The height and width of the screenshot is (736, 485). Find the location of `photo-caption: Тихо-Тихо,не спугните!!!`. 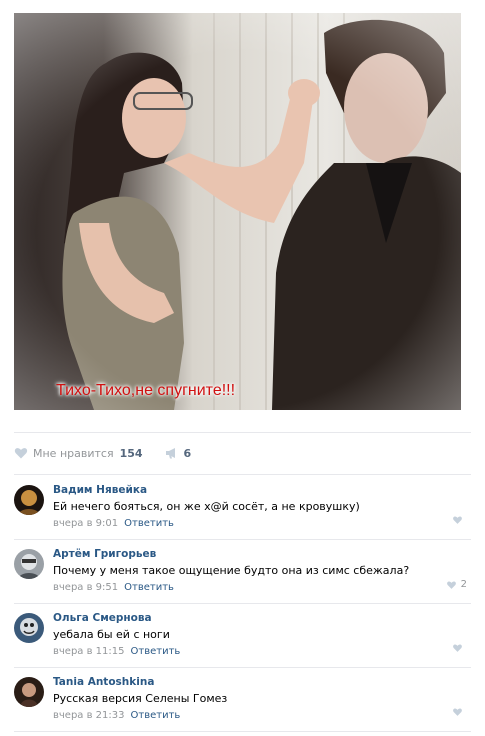

photo-caption: Тихо-Тихо,не спугните!!! is located at coordinates (146, 390).